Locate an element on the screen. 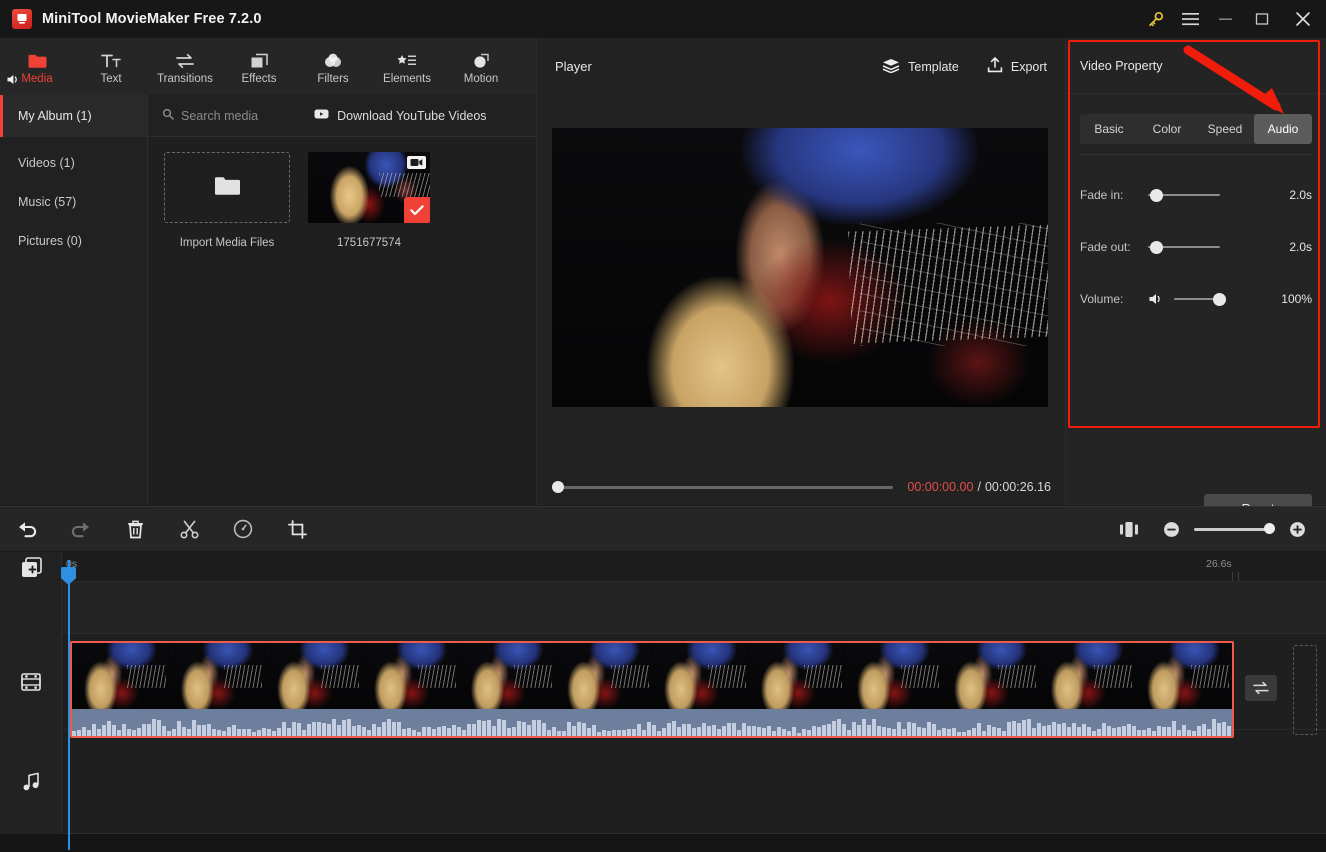  delete-button is located at coordinates (135, 529).